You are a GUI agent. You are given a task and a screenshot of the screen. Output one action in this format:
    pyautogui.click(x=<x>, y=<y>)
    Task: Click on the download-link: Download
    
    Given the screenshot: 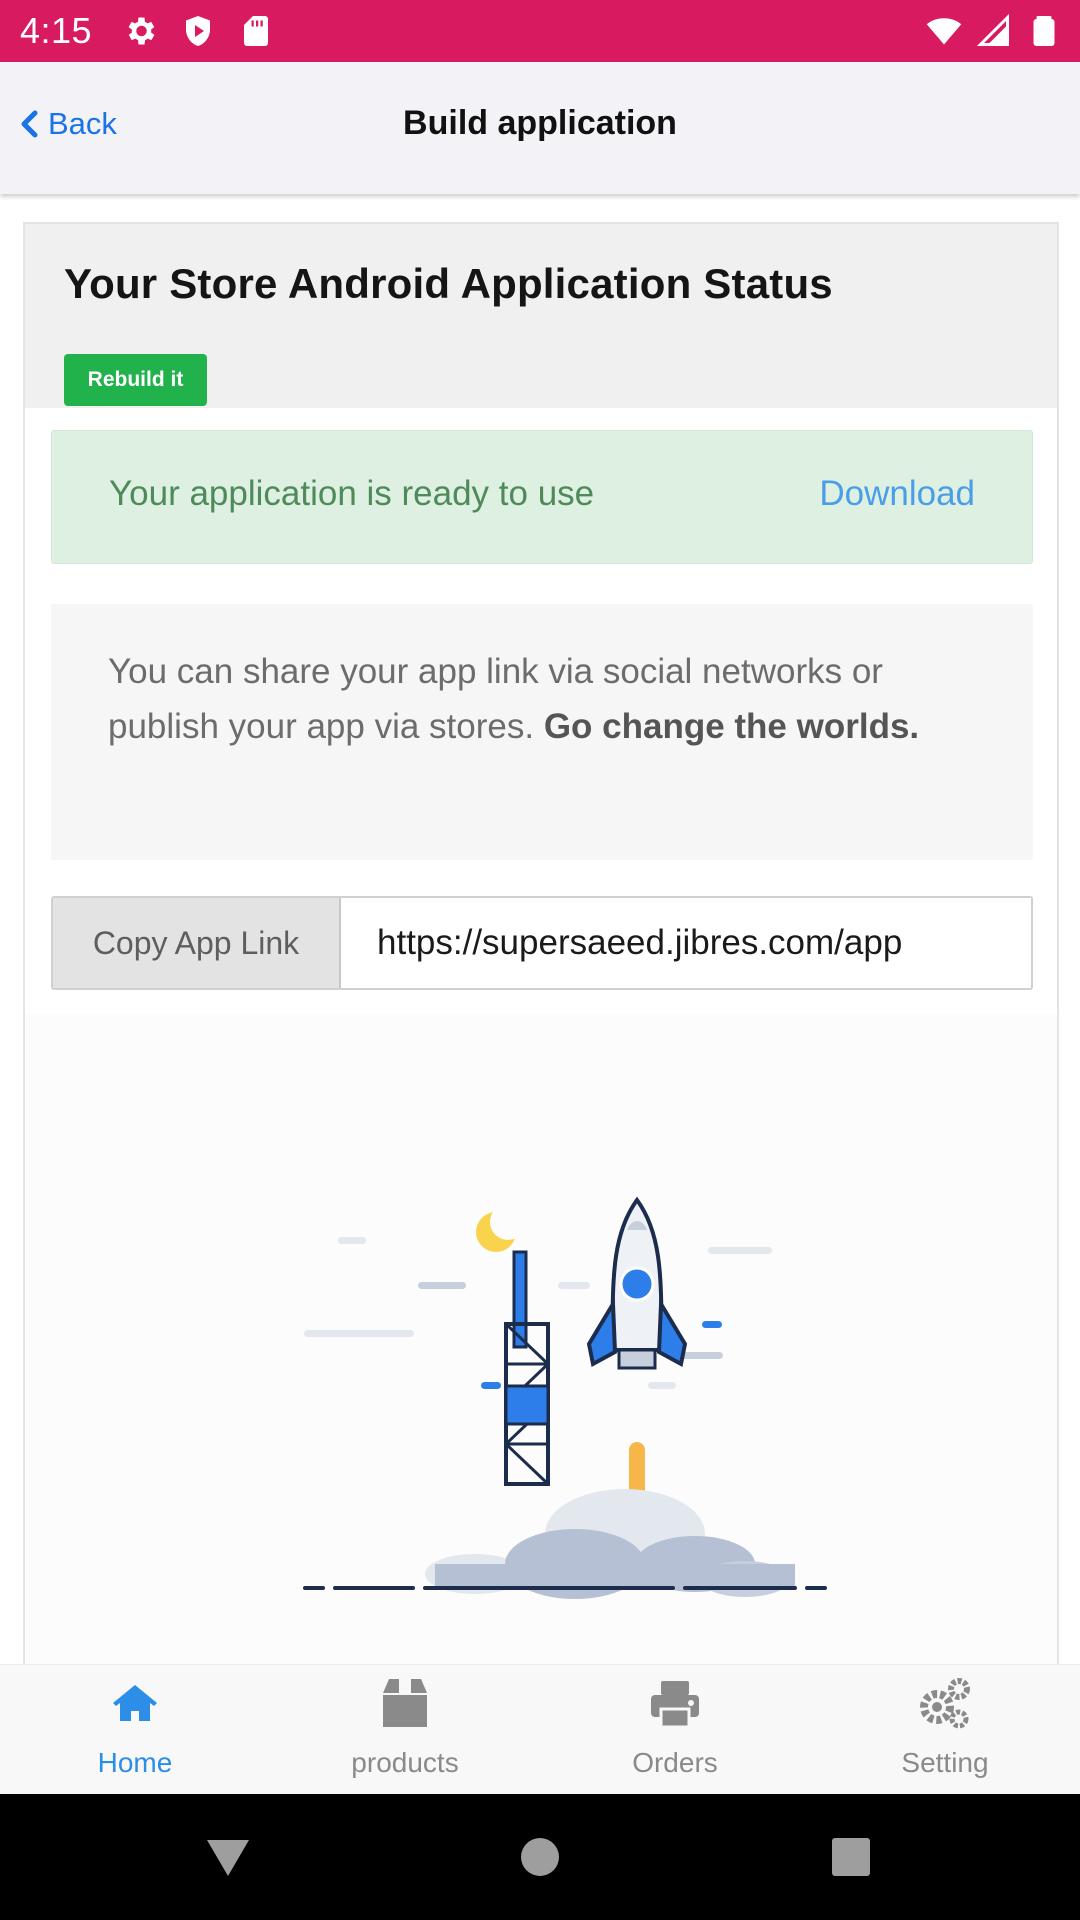 What is the action you would take?
    pyautogui.click(x=897, y=494)
    